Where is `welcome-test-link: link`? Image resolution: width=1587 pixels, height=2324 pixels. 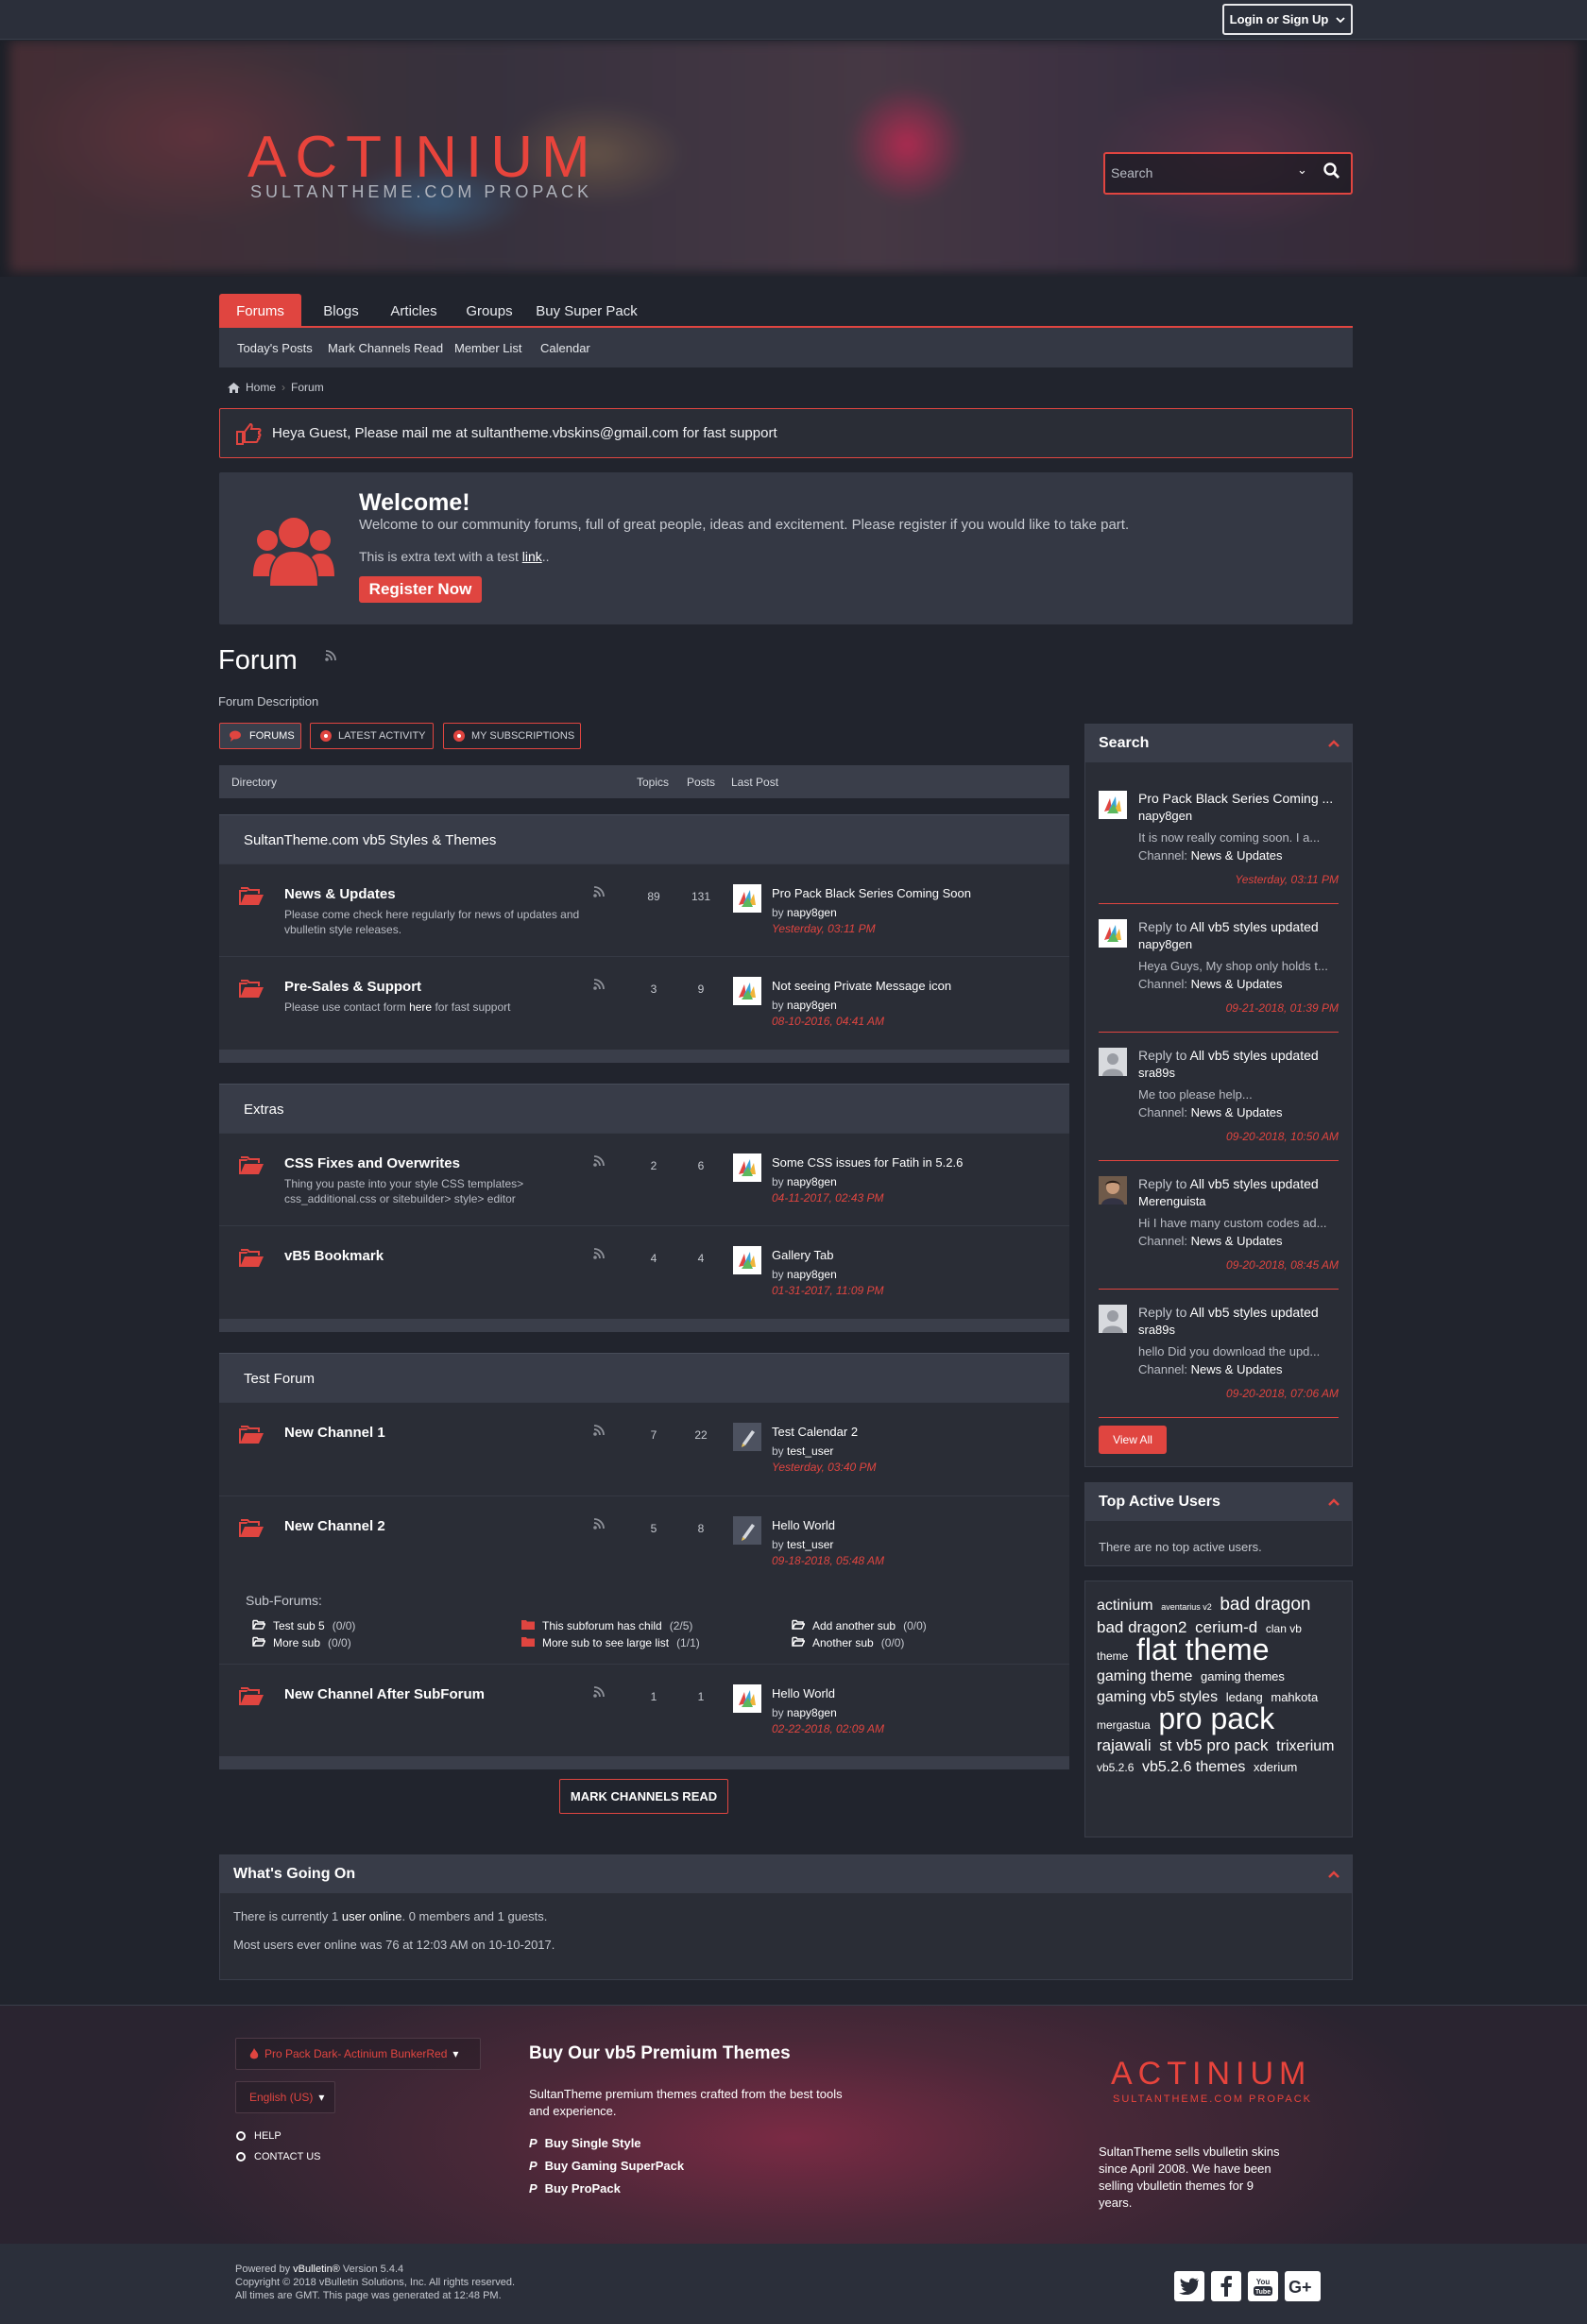
welcome-test-link: link is located at coordinates (532, 556).